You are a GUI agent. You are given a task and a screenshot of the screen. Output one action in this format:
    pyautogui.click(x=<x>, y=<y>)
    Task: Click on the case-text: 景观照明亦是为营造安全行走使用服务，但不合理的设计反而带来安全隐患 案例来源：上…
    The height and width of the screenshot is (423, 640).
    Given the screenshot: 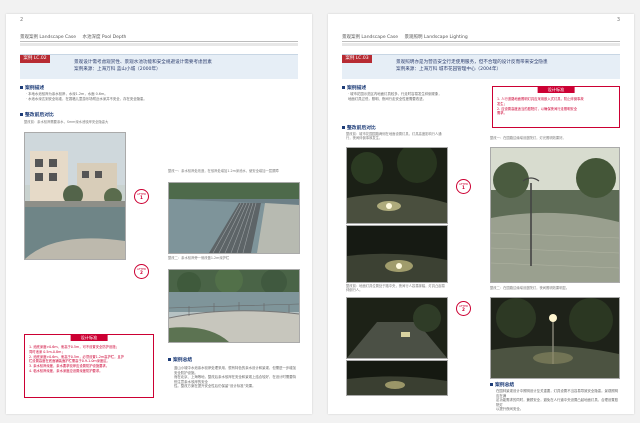 What is the action you would take?
    pyautogui.click(x=505, y=66)
    